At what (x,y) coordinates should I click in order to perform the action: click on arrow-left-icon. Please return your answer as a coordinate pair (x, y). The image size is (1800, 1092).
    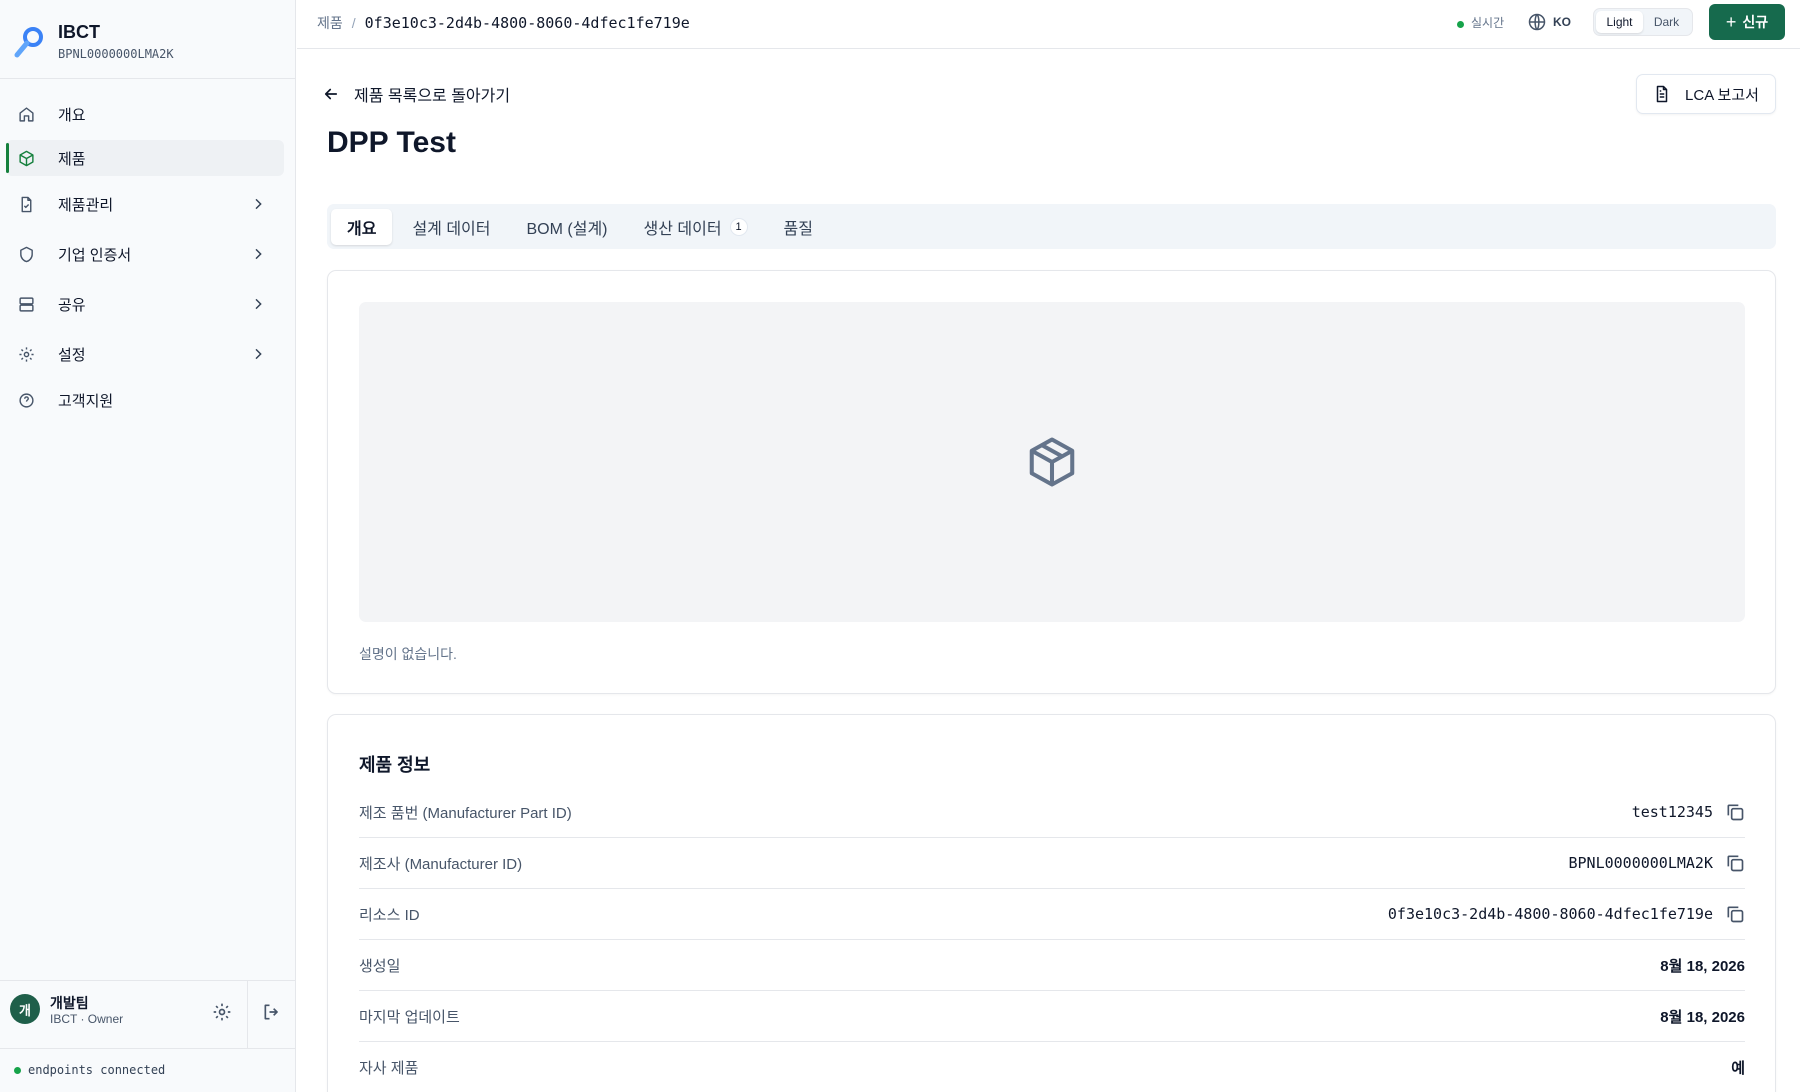
    Looking at the image, I should click on (331, 94).